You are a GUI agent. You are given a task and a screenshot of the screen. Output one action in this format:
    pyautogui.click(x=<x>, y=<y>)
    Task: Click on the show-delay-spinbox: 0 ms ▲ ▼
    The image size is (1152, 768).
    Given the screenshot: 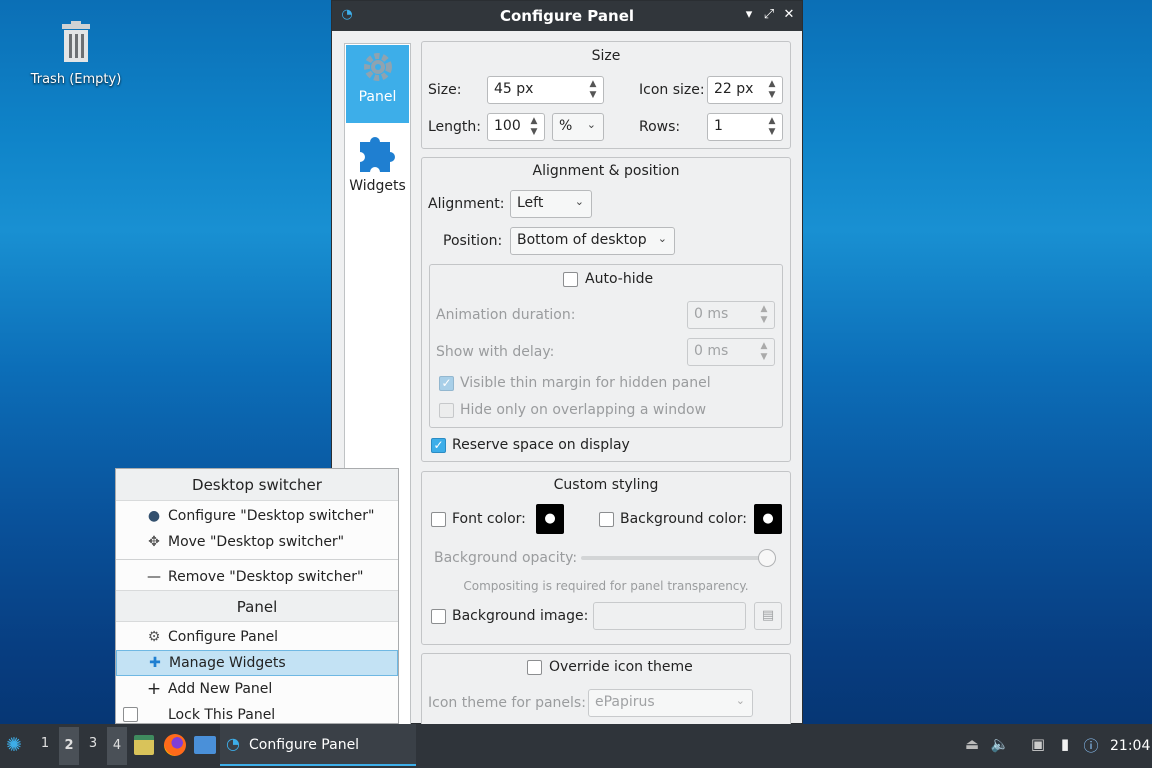 What is the action you would take?
    pyautogui.click(x=731, y=352)
    